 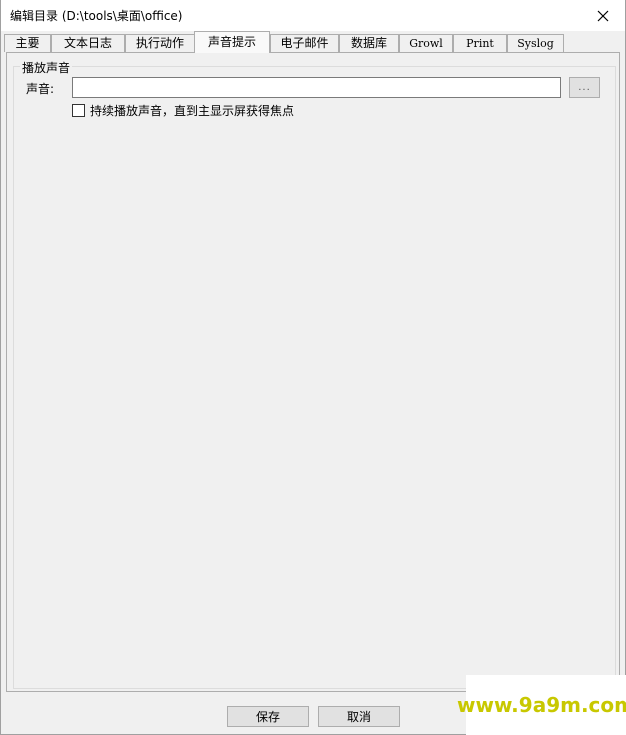 What do you see at coordinates (316, 87) in the screenshot?
I see `sound-file-input` at bounding box center [316, 87].